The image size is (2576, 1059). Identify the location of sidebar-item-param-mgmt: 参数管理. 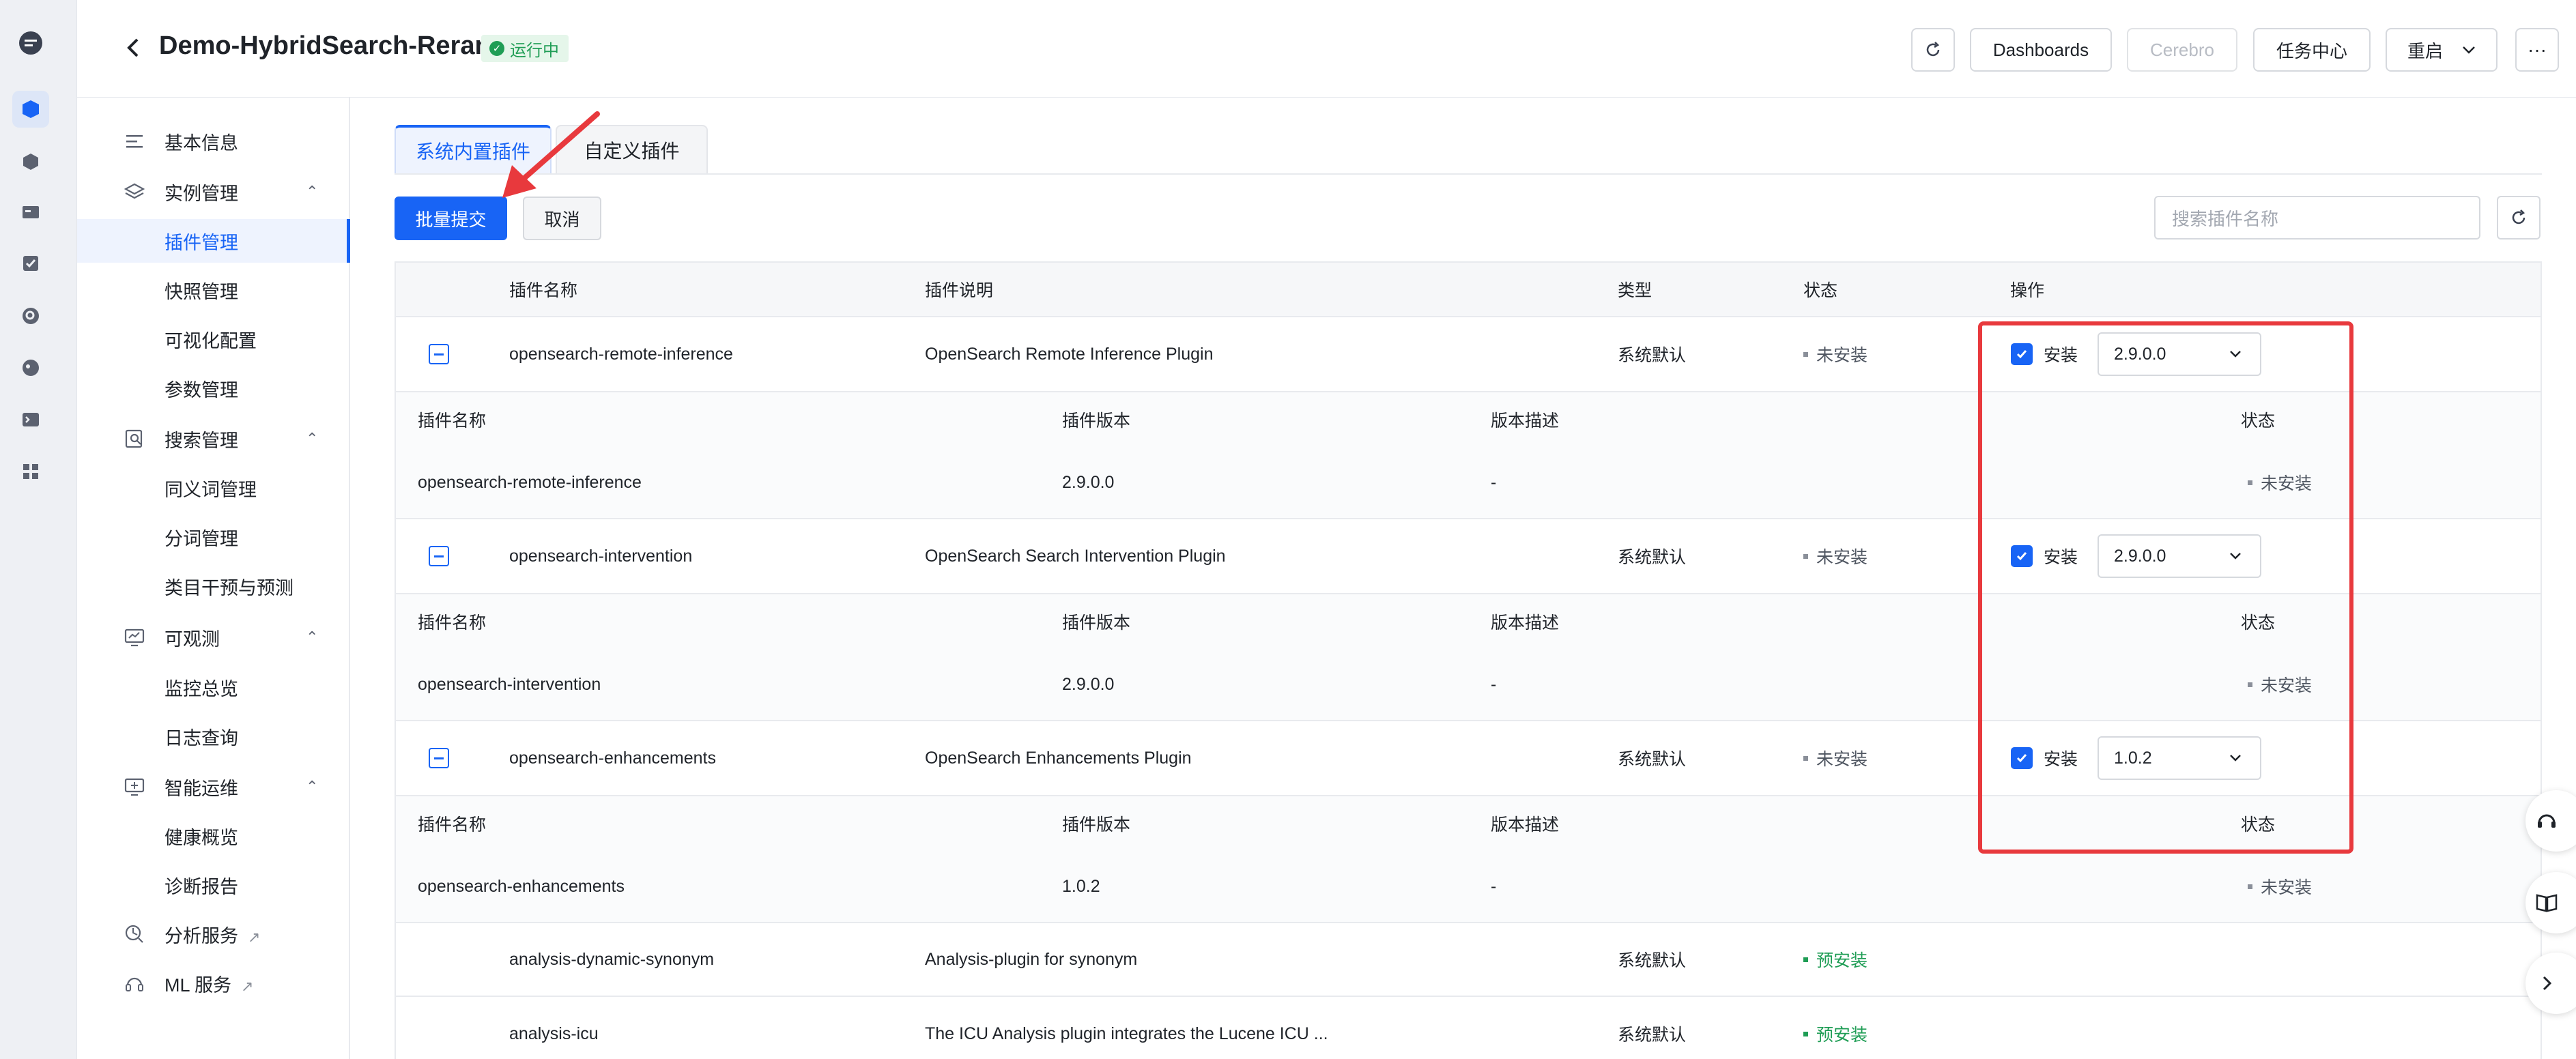
(213, 388).